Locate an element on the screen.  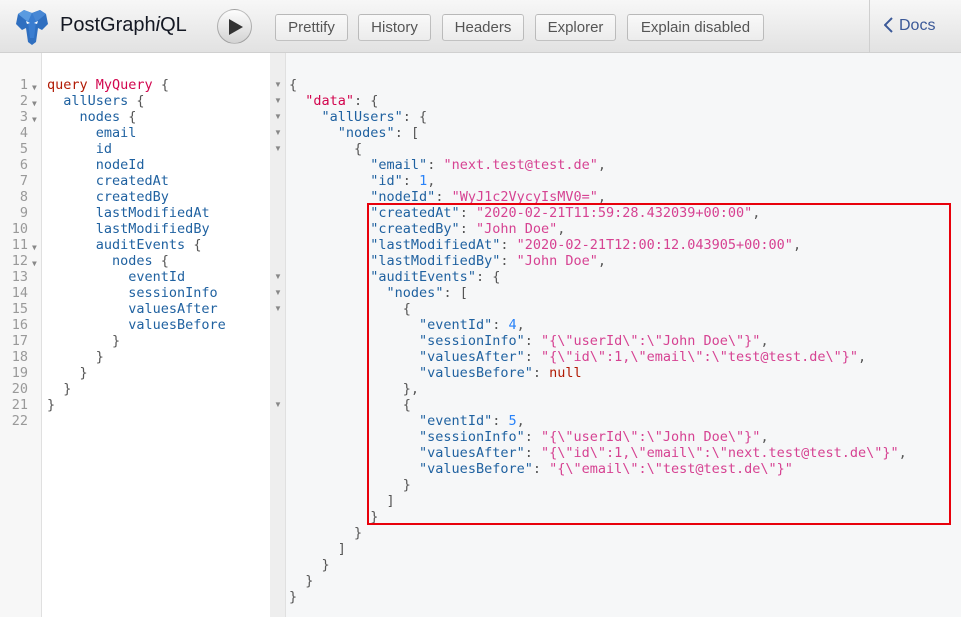
code-token: createdAt is located at coordinates (132, 181).